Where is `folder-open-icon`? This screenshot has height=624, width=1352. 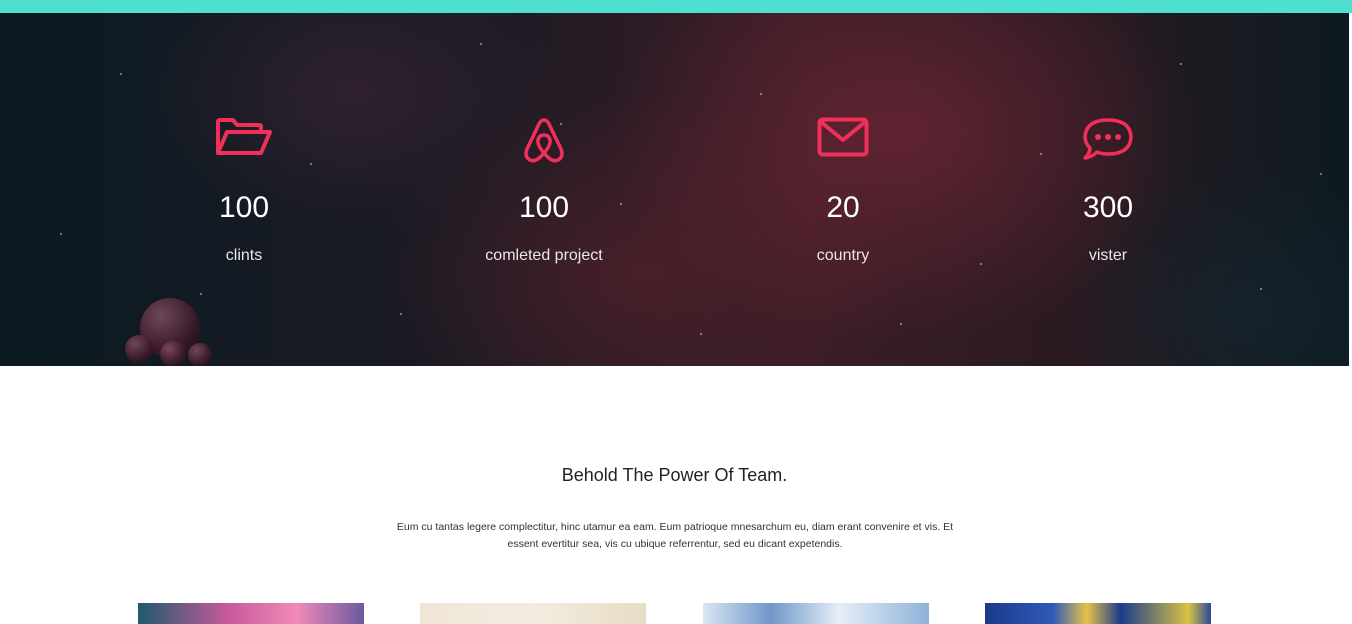 folder-open-icon is located at coordinates (244, 139).